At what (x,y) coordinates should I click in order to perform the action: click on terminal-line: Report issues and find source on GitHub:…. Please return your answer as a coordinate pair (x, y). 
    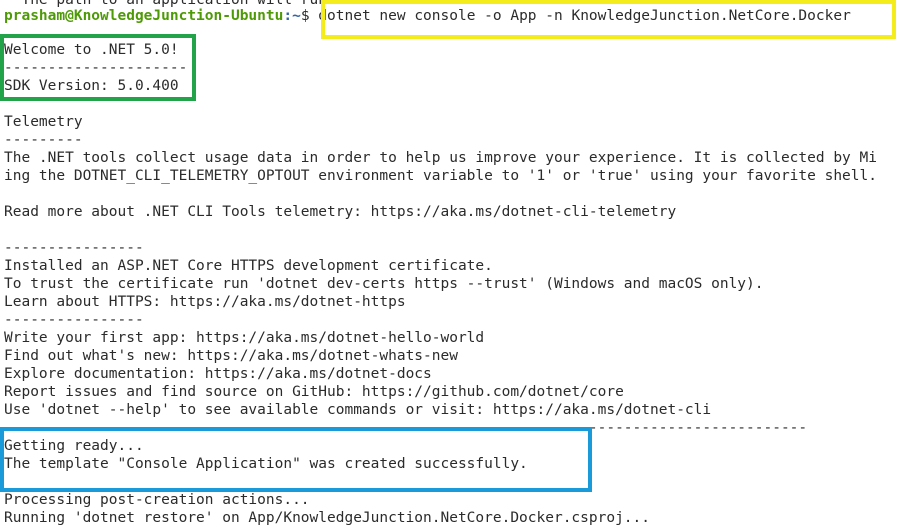
    Looking at the image, I should click on (314, 392).